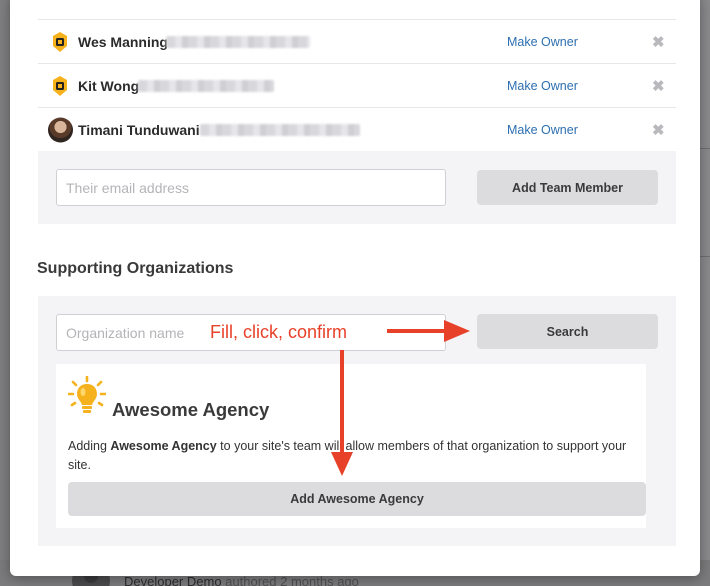  What do you see at coordinates (357, 499) in the screenshot?
I see `add-awesome-agency-button: Add Awesome Agency` at bounding box center [357, 499].